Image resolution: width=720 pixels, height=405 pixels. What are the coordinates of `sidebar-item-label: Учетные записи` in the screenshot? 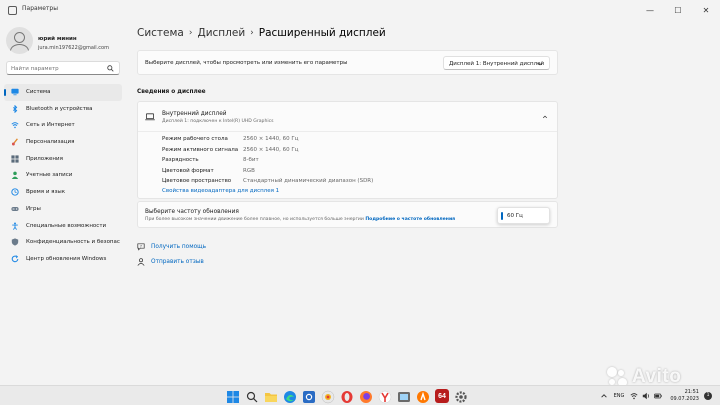 It's located at (49, 175).